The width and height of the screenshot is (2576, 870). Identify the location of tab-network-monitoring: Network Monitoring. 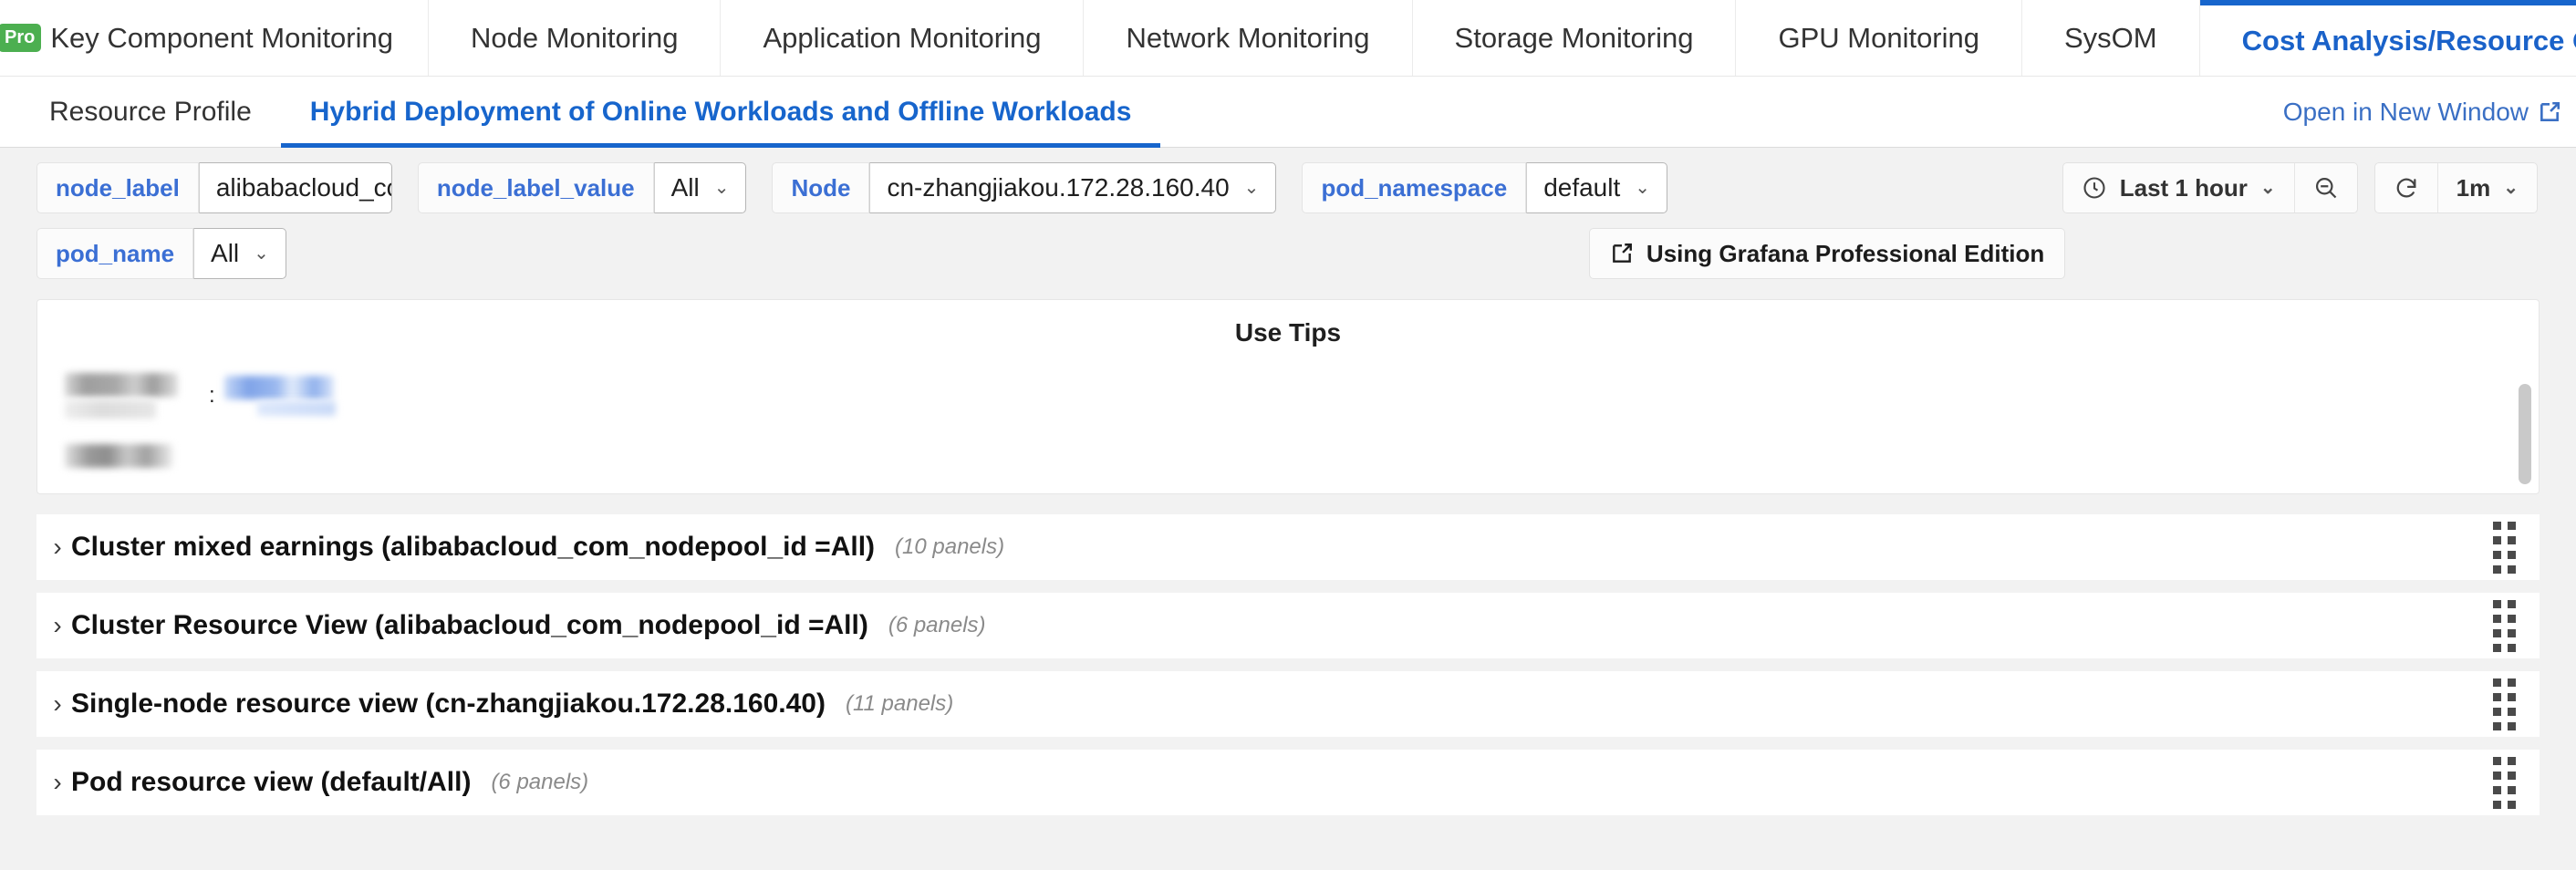
(1248, 38).